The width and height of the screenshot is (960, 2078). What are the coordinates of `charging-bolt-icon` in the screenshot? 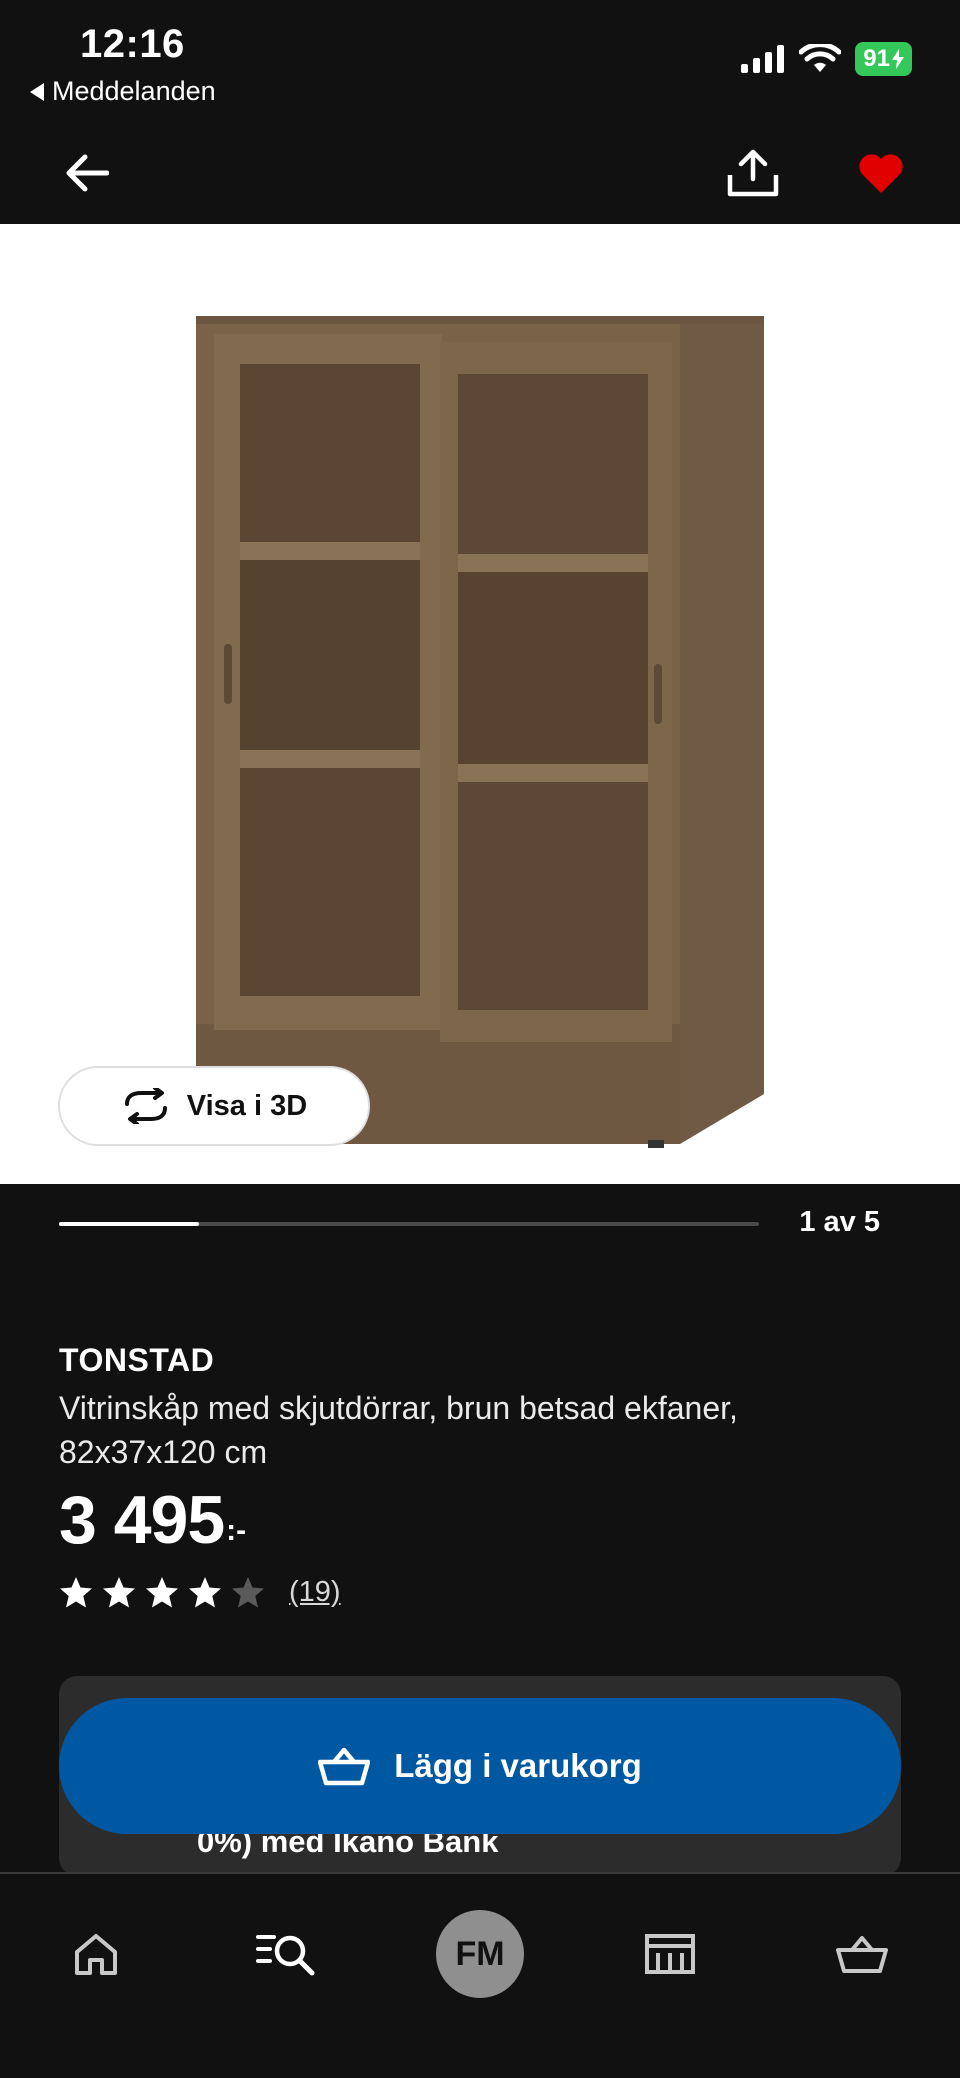 It's located at (898, 59).